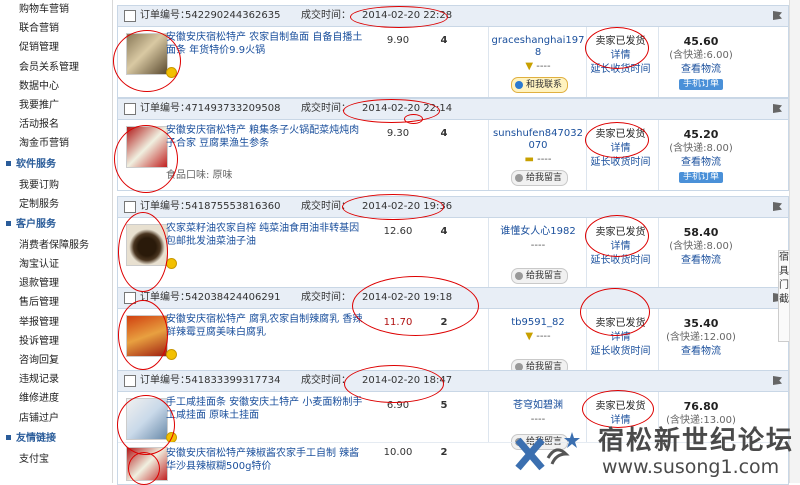 The image size is (800, 485). What do you see at coordinates (701, 134) in the screenshot?
I see `total-amount: 45.20` at bounding box center [701, 134].